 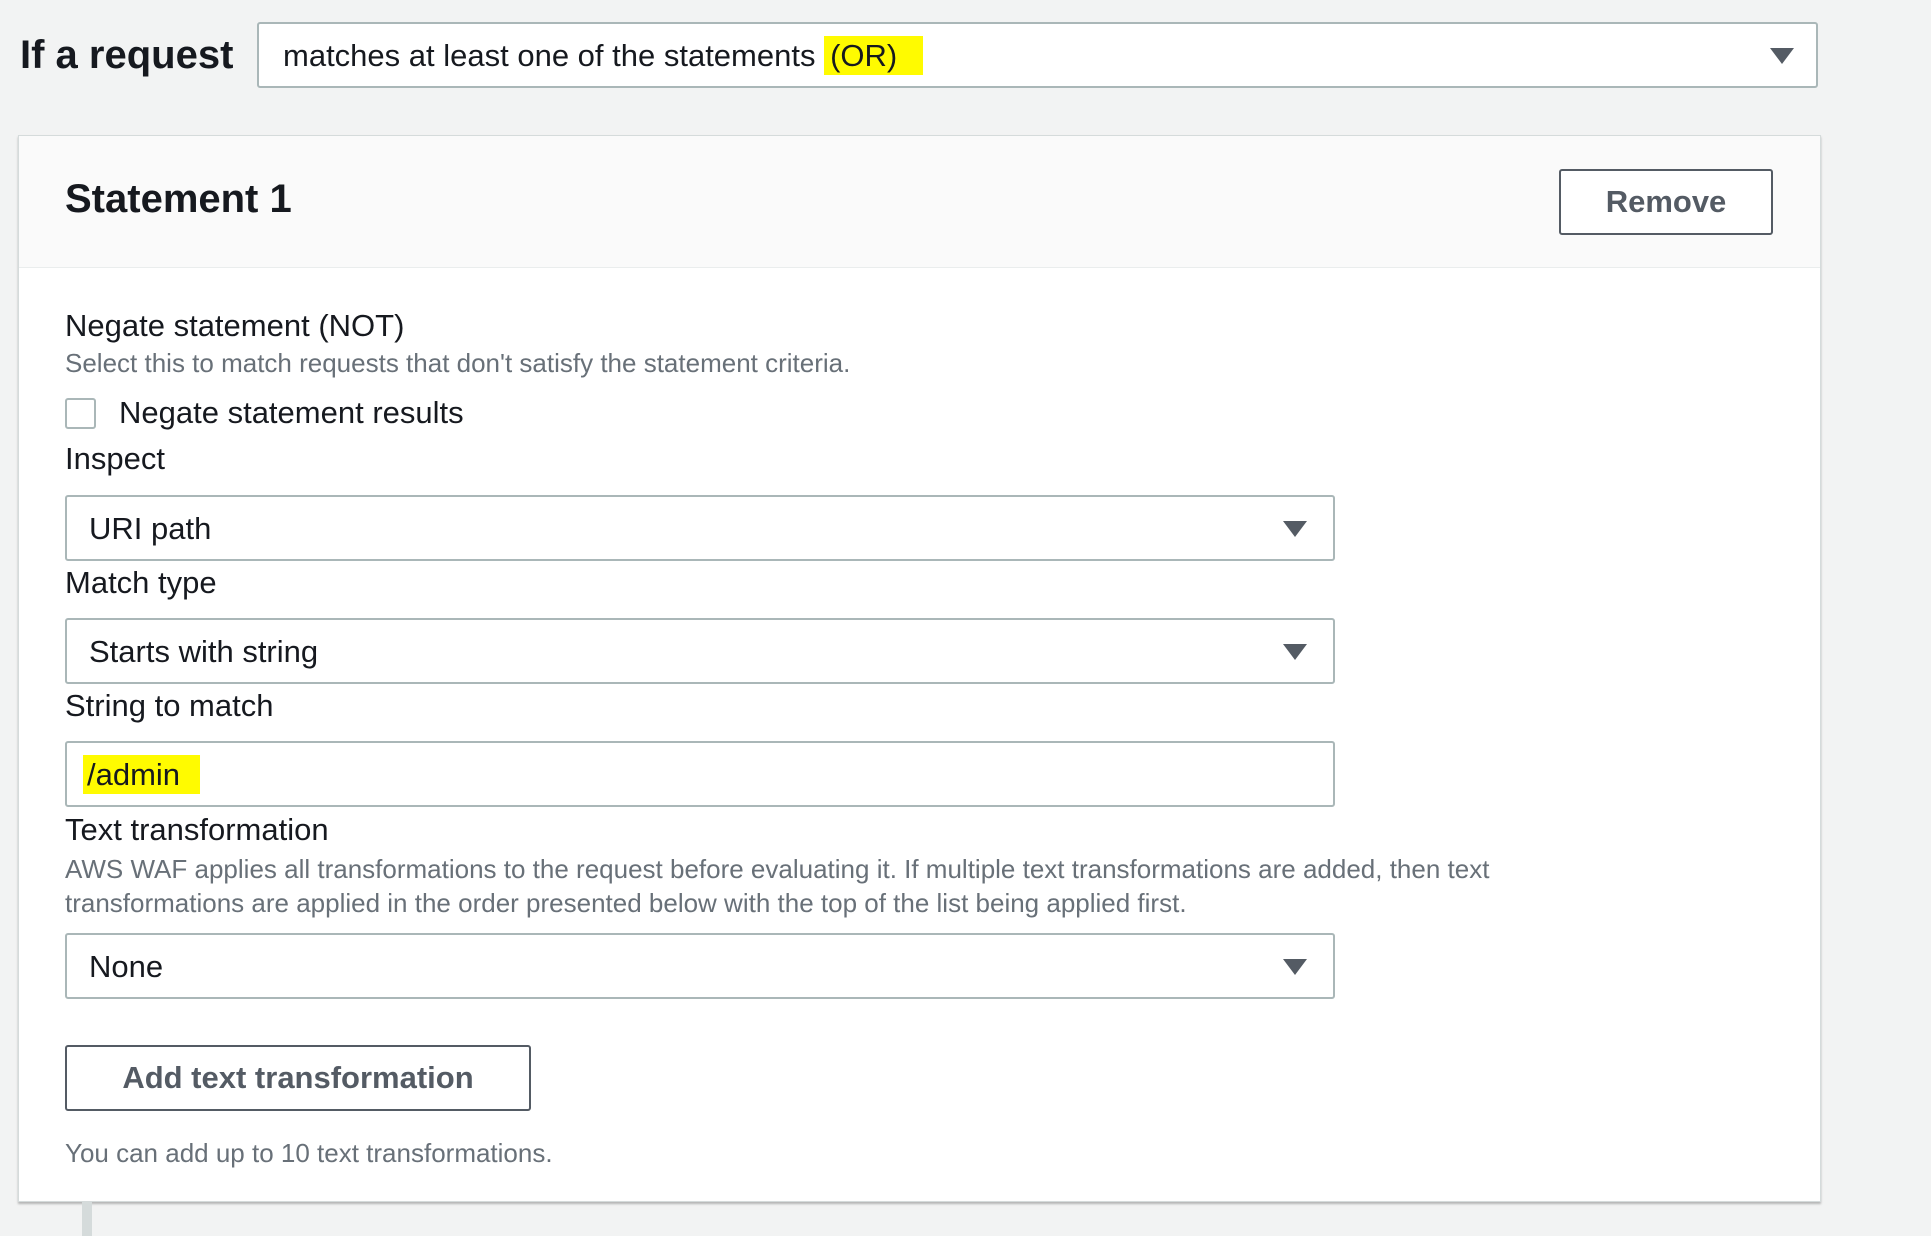 I want to click on match-type-value: Starts with string, so click(x=204, y=651).